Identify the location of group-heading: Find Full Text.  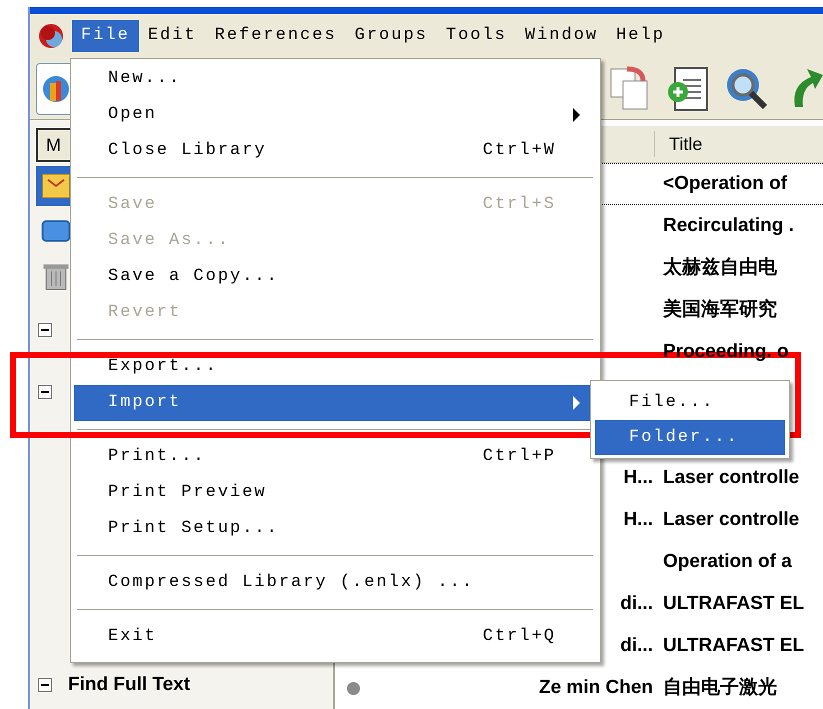
(129, 685).